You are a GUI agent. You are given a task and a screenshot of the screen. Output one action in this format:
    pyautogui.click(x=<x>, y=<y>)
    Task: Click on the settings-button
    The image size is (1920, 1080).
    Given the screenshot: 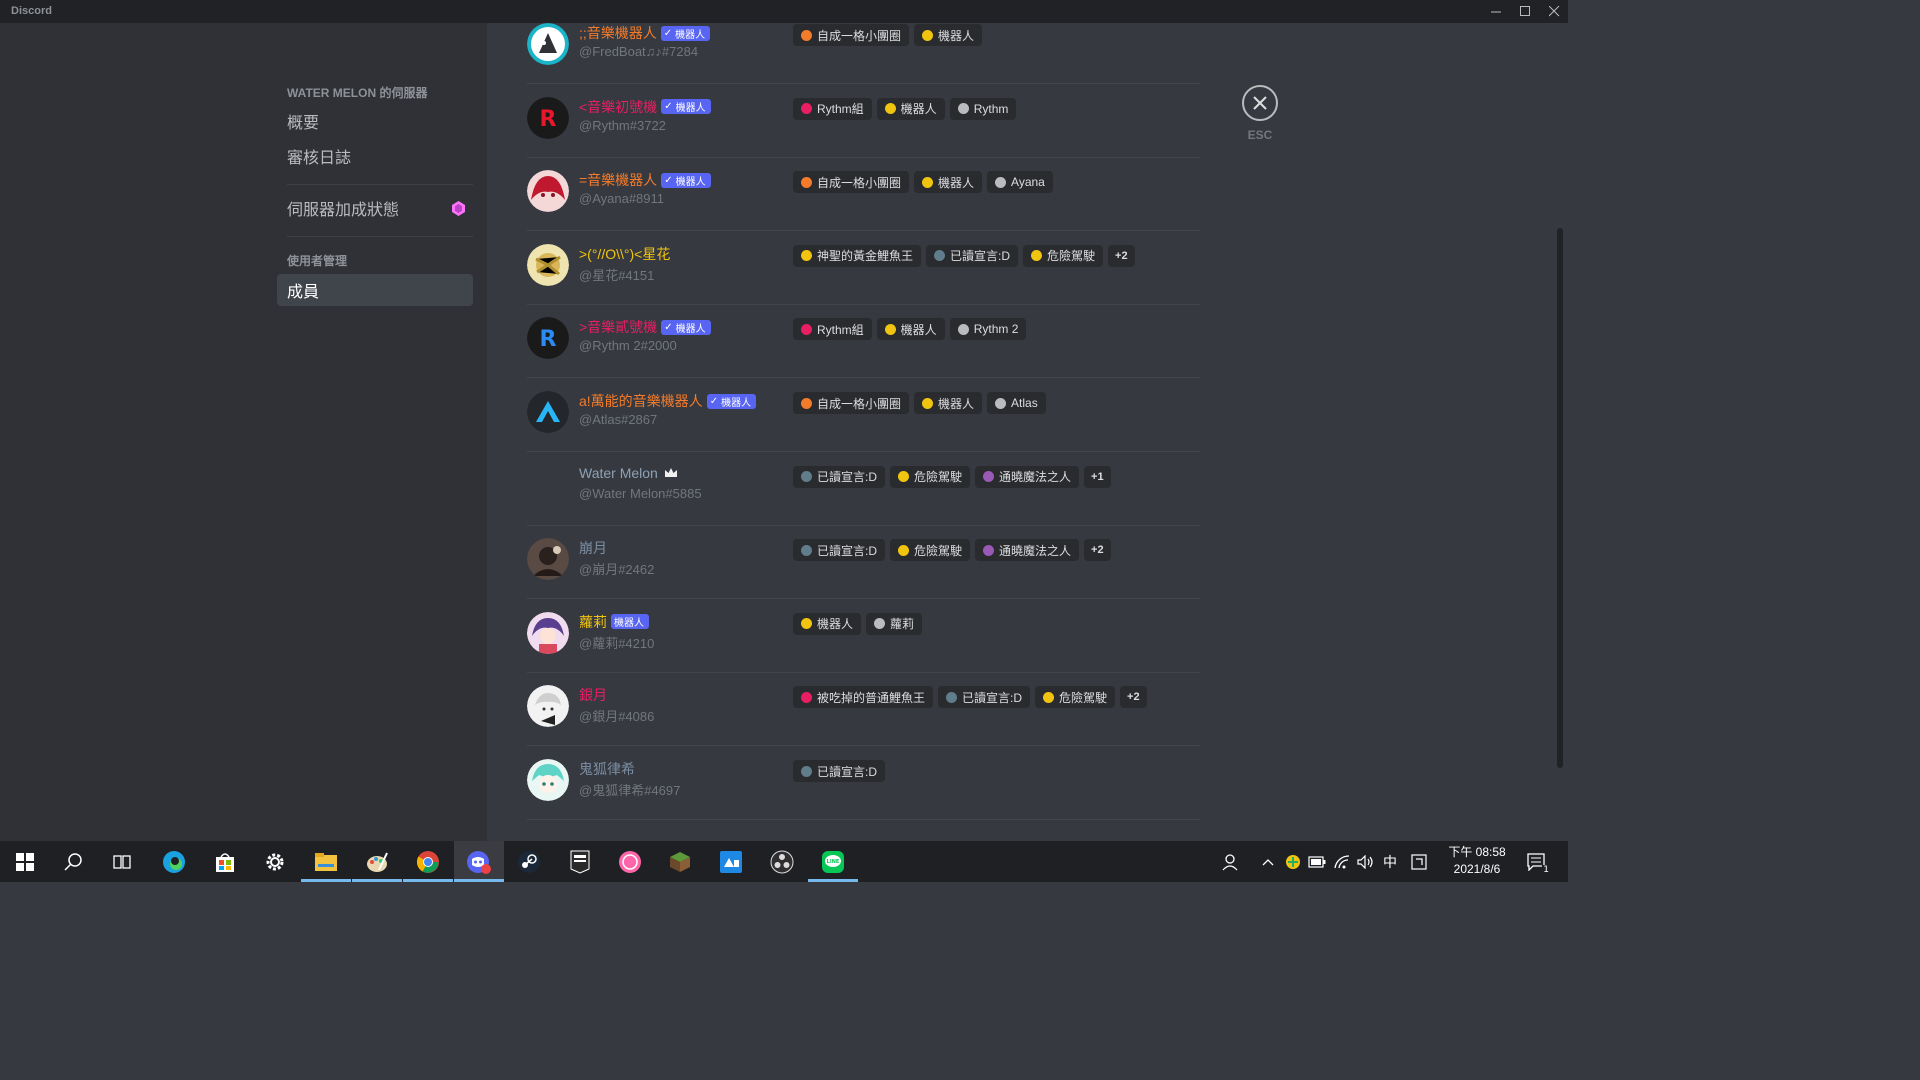 What is the action you would take?
    pyautogui.click(x=275, y=861)
    